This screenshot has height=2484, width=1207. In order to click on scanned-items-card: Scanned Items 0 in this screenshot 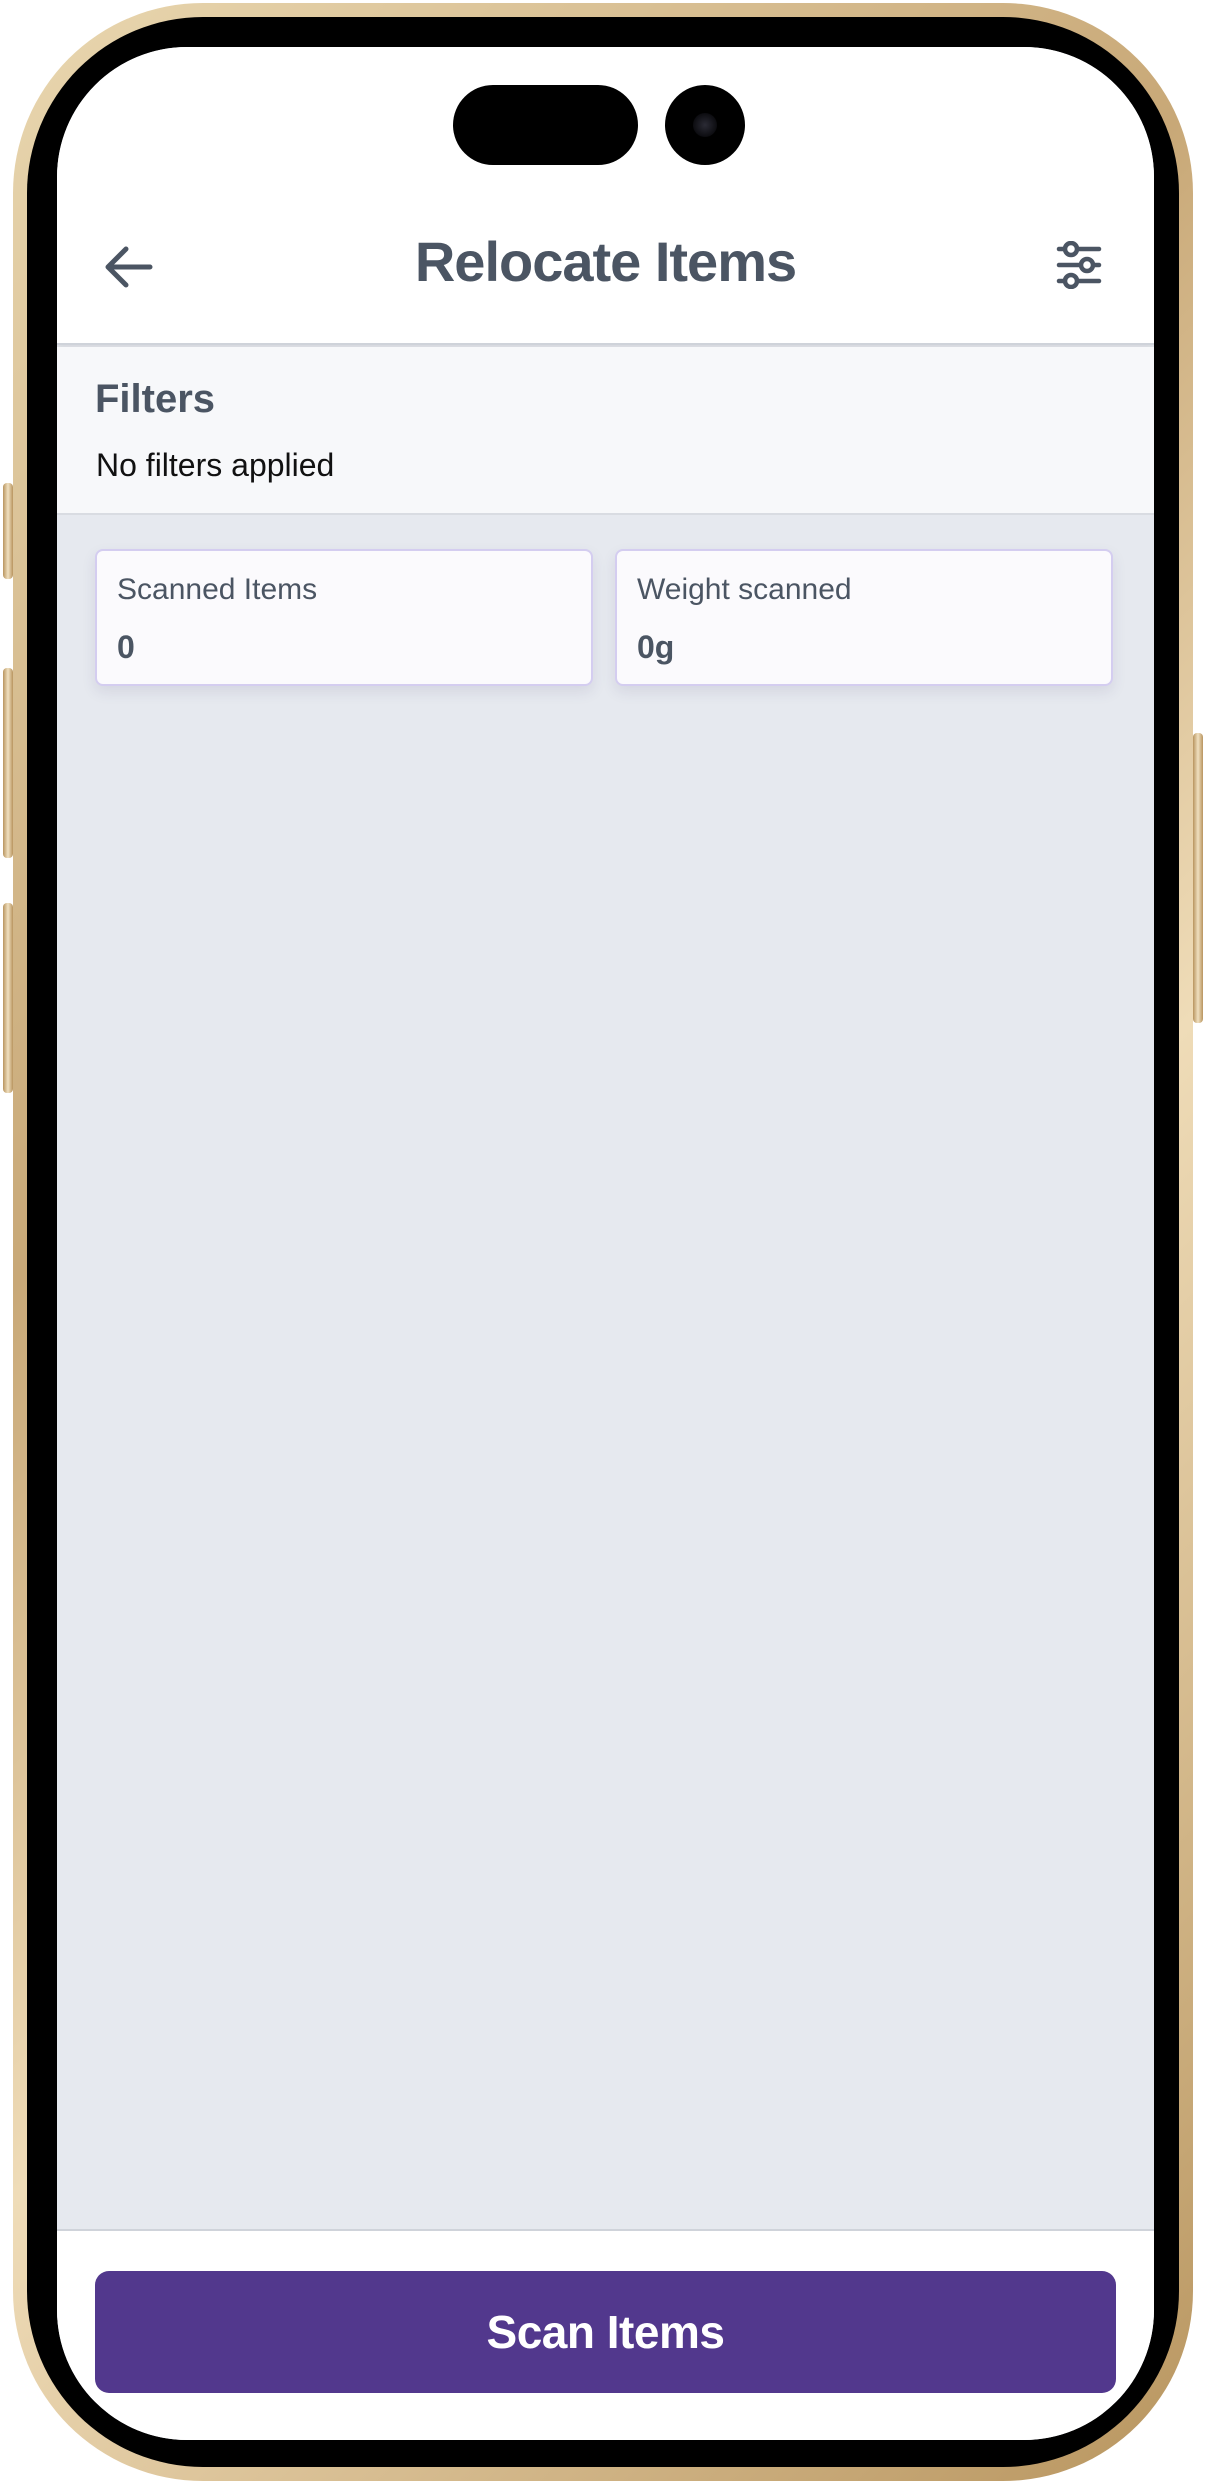, I will do `click(344, 617)`.